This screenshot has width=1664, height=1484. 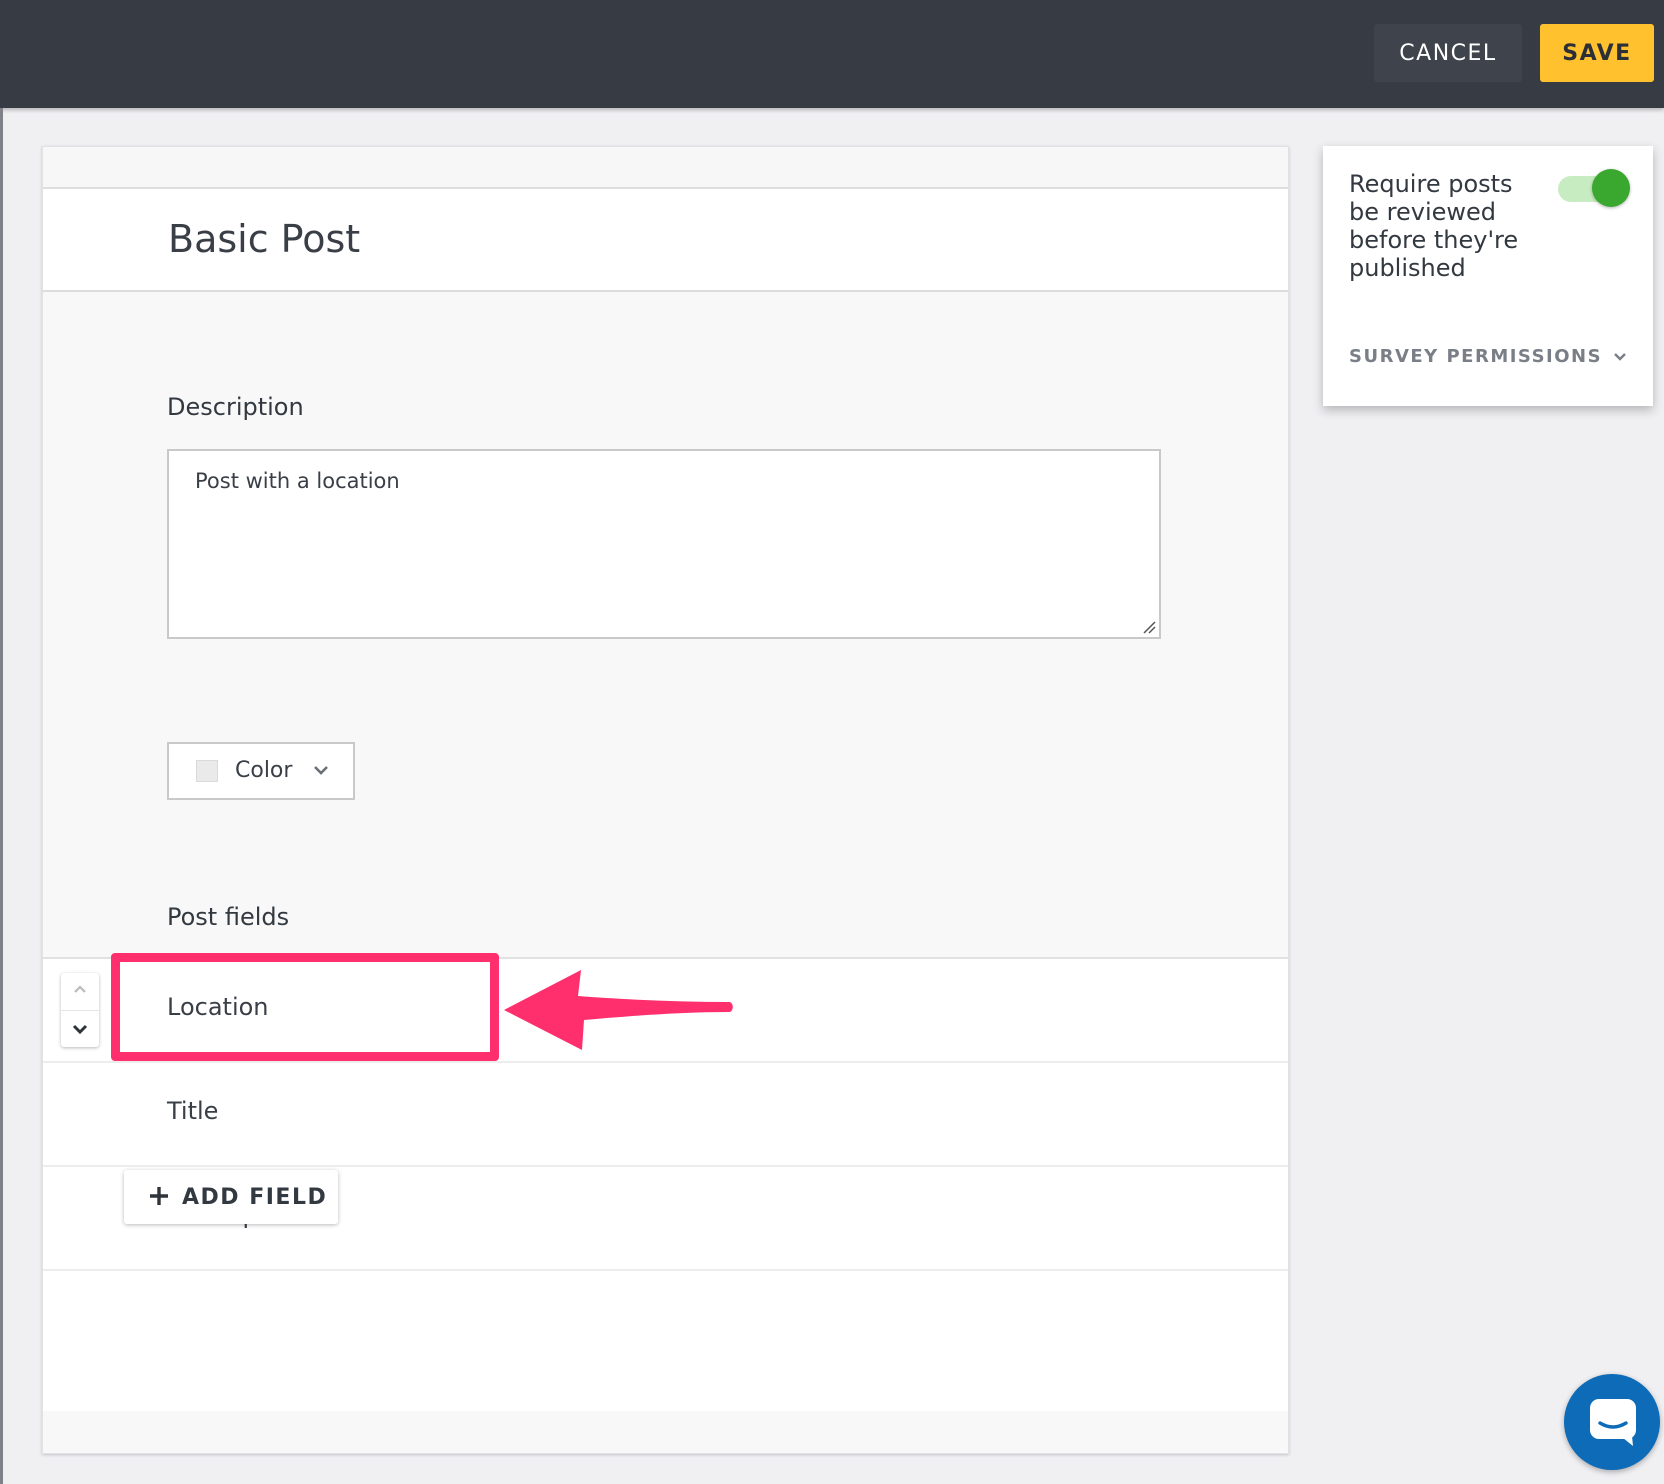 What do you see at coordinates (1, 796) in the screenshot?
I see `left-edge` at bounding box center [1, 796].